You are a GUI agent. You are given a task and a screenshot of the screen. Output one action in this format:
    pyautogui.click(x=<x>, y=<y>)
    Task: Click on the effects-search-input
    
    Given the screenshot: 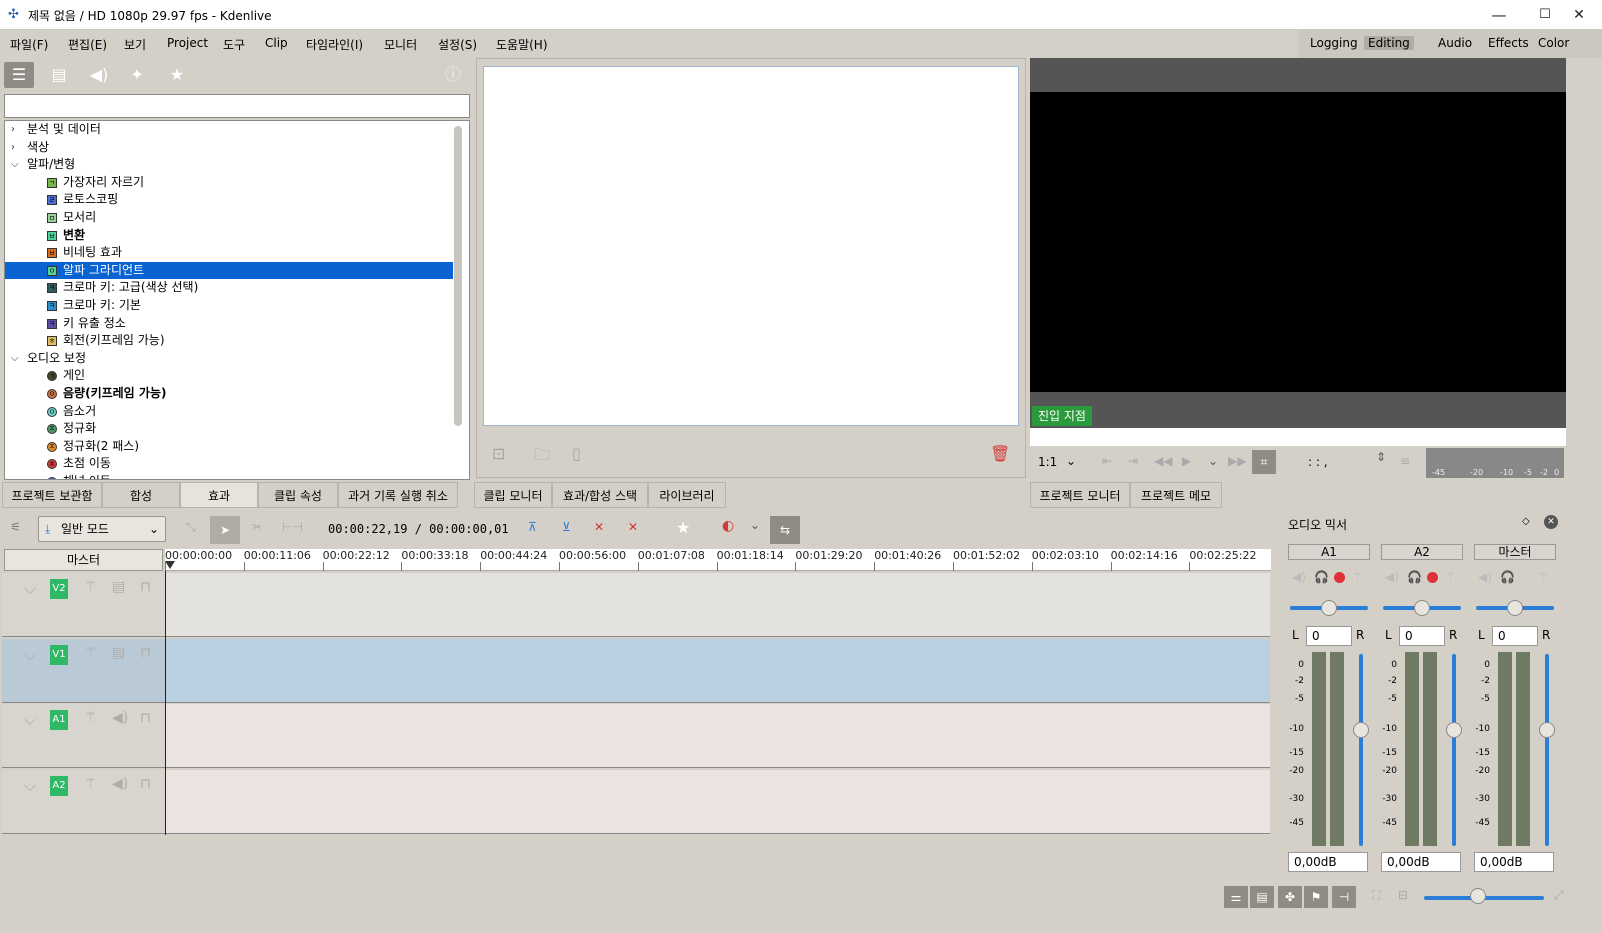 What is the action you would take?
    pyautogui.click(x=237, y=106)
    